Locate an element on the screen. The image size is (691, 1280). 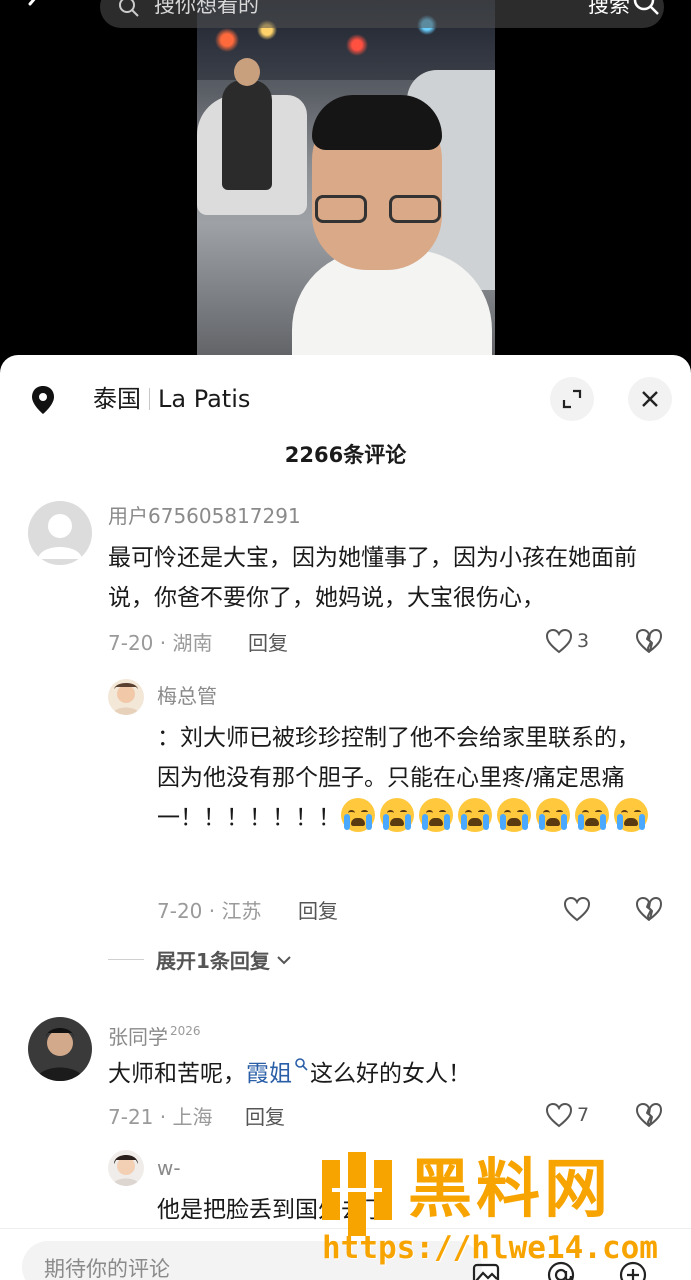
video-frame is located at coordinates (346, 186).